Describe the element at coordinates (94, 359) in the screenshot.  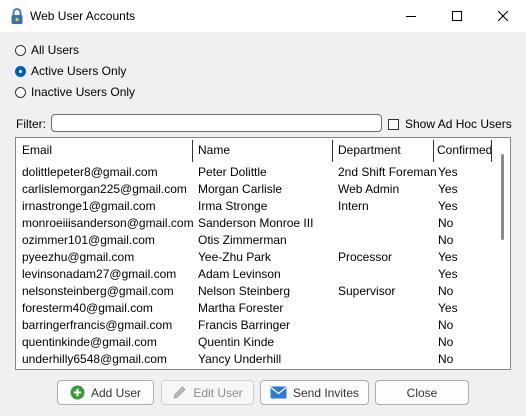
I see `cell-email: underhilly6548@gmail.com` at that location.